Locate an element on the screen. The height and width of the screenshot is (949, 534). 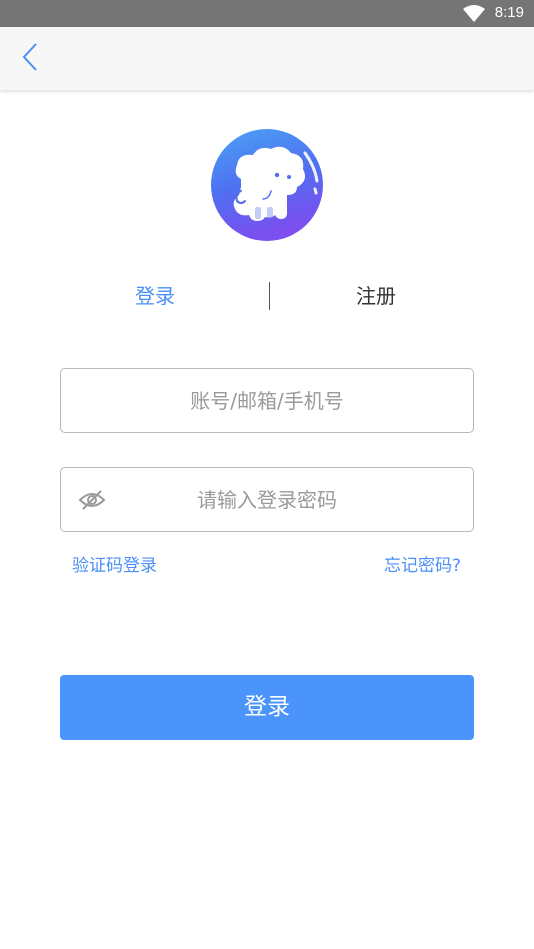
app-bar is located at coordinates (267, 58).